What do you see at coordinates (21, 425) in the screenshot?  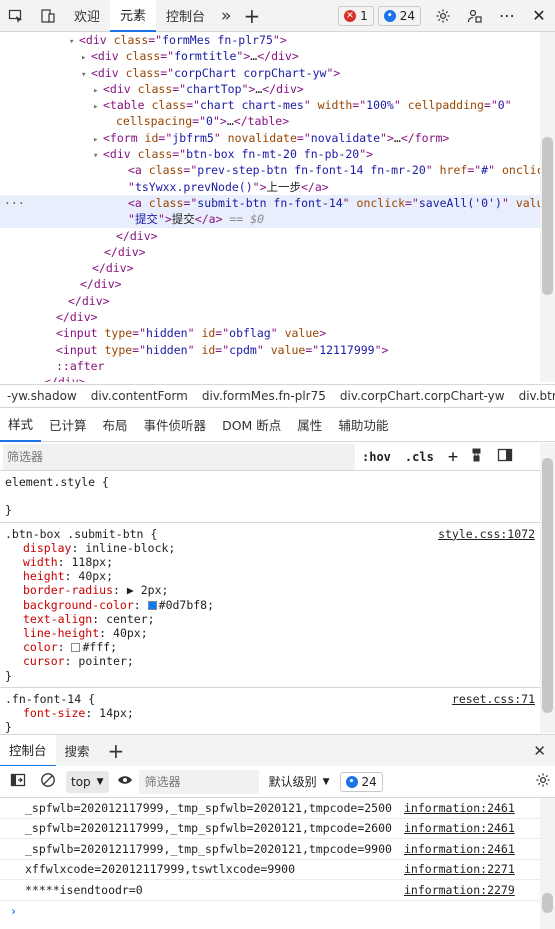 I see `styles-tab: 样式` at bounding box center [21, 425].